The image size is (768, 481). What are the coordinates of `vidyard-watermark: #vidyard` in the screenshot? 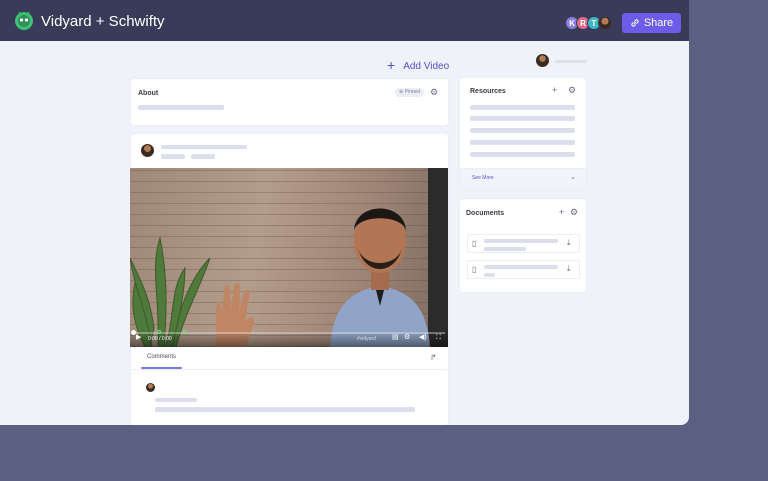 It's located at (366, 339).